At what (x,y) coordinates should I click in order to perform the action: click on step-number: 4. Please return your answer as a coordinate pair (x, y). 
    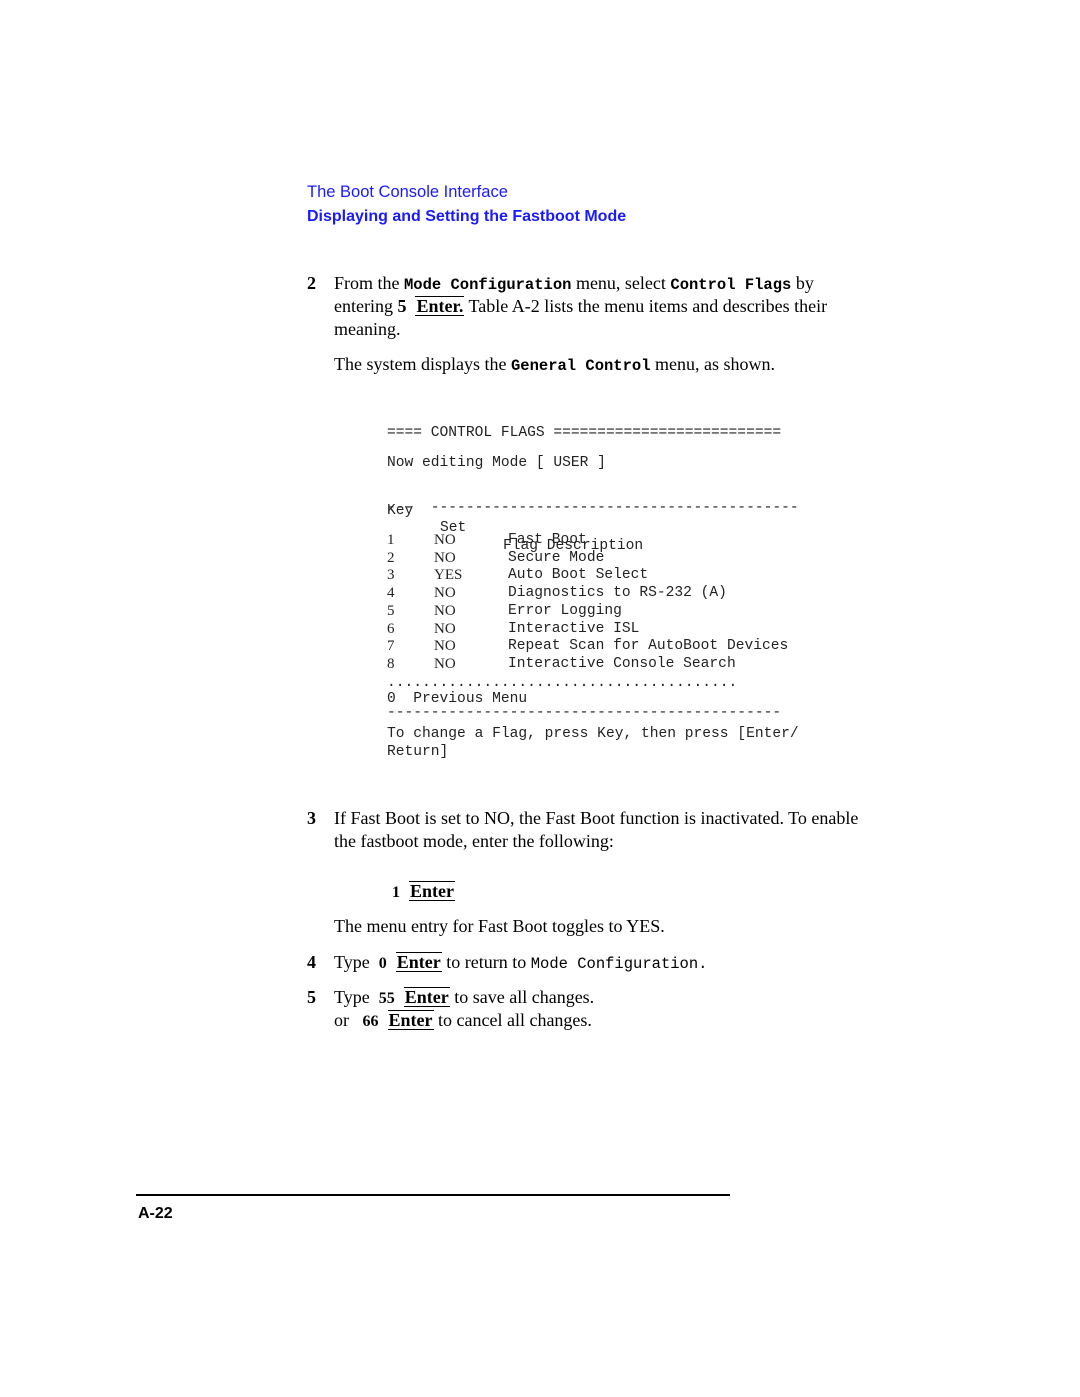
    Looking at the image, I should click on (311, 962).